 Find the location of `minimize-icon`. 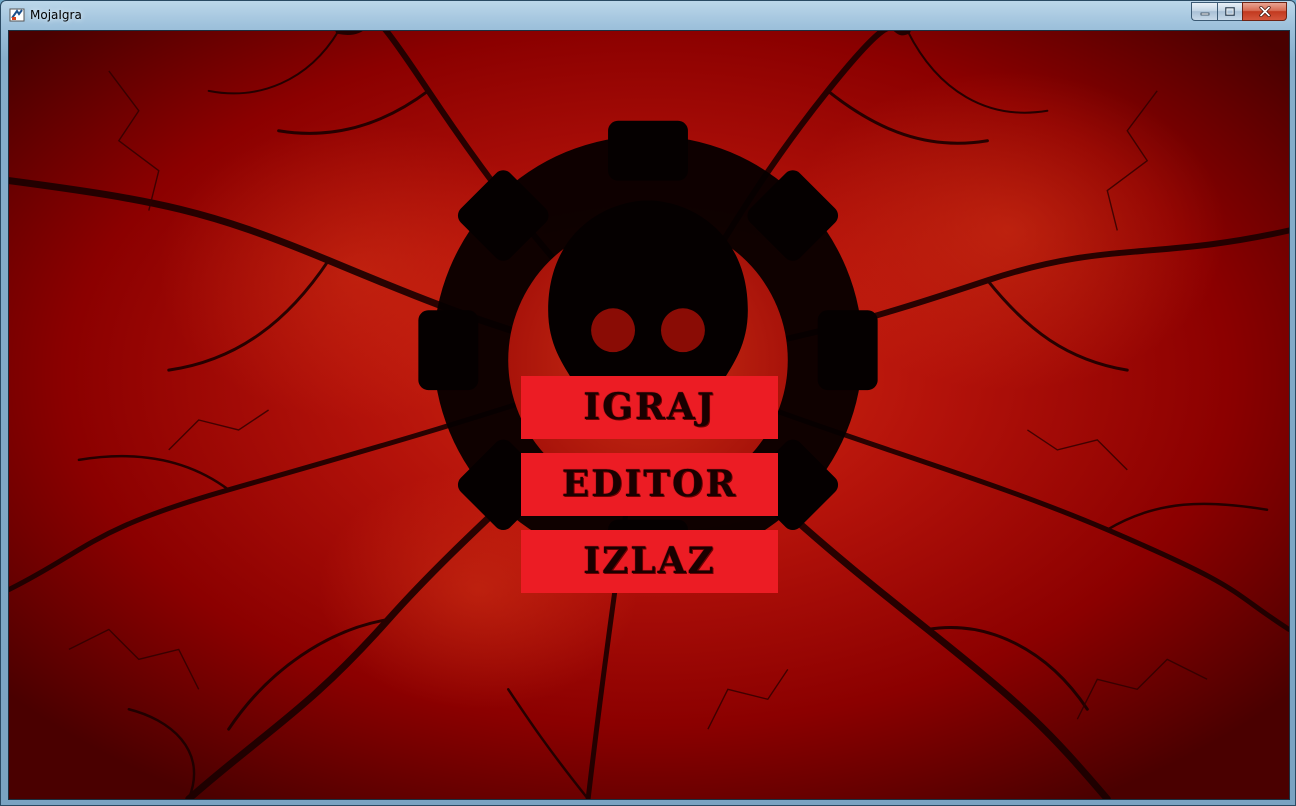

minimize-icon is located at coordinates (1204, 13).